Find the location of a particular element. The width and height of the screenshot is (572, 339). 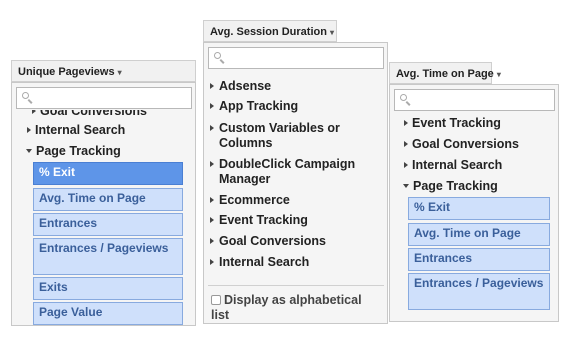

category-ecommerce: Ecommerce is located at coordinates (250, 200).